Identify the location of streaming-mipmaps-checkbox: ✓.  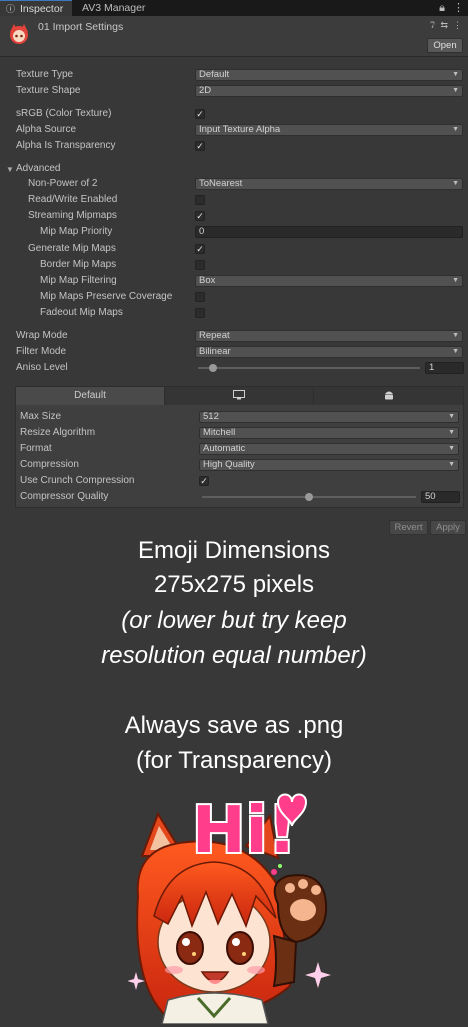
(200, 216).